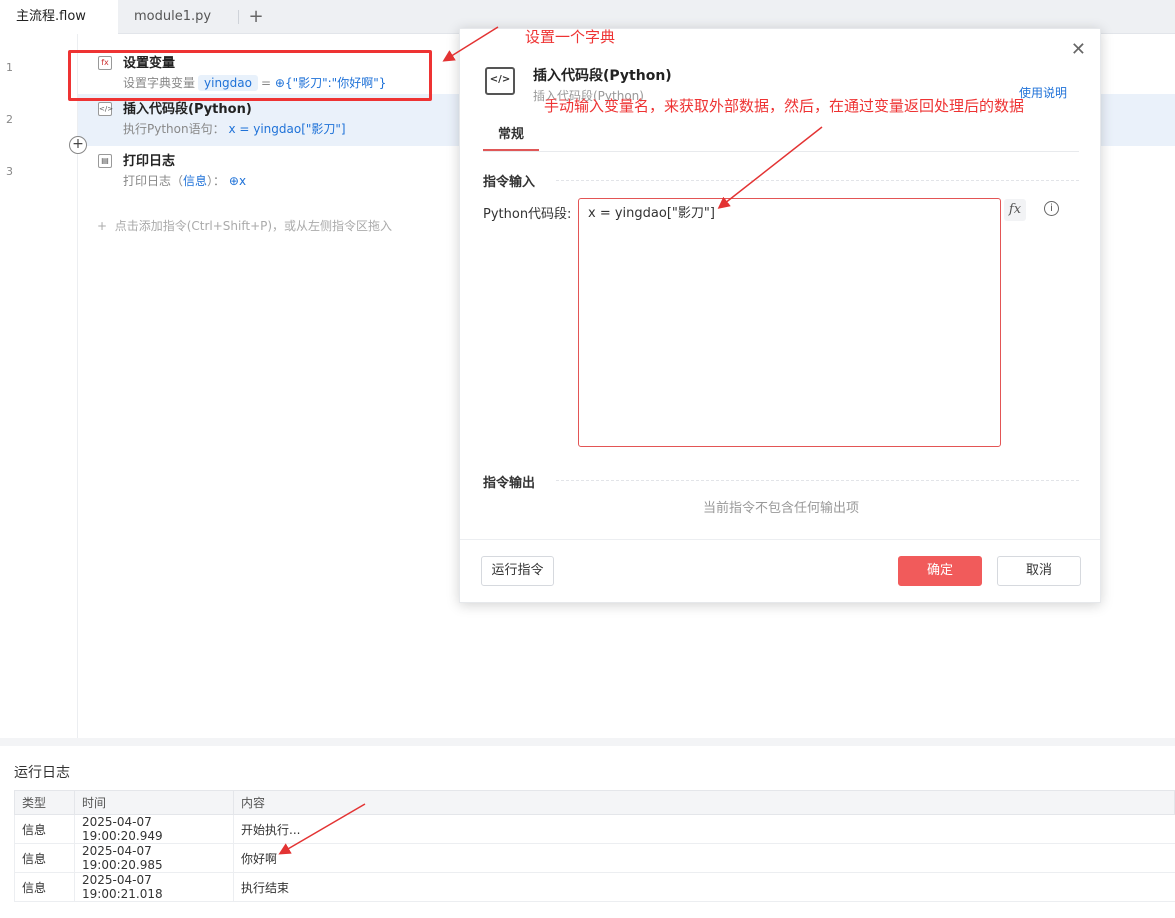  I want to click on info-icon: i, so click(1051, 208).